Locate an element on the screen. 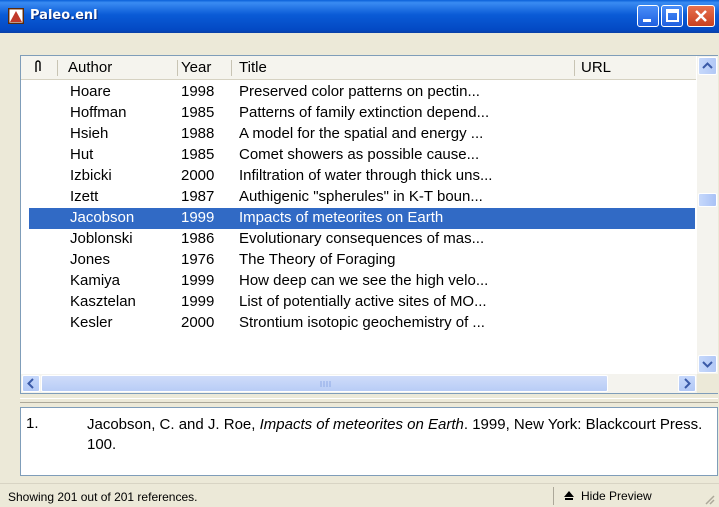  scroll-up-button is located at coordinates (707, 66).